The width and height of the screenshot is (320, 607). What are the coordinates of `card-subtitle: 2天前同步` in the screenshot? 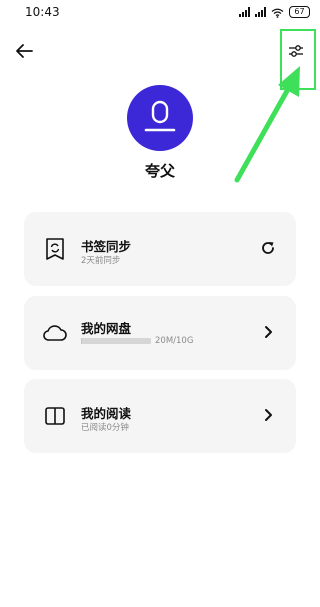 It's located at (101, 261).